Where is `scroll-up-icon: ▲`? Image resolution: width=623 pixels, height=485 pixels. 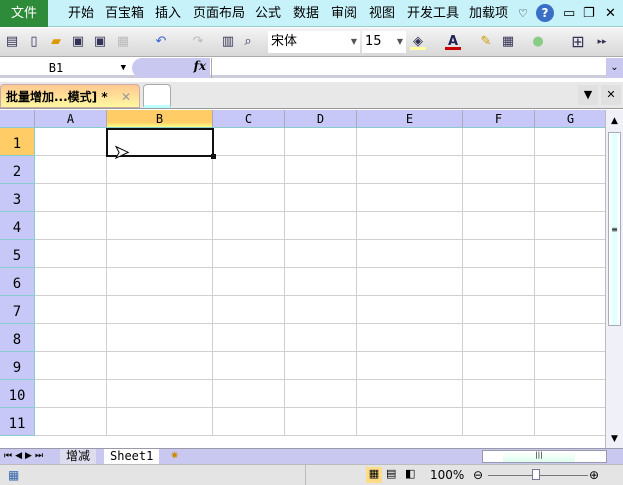
scroll-up-icon: ▲ is located at coordinates (614, 122).